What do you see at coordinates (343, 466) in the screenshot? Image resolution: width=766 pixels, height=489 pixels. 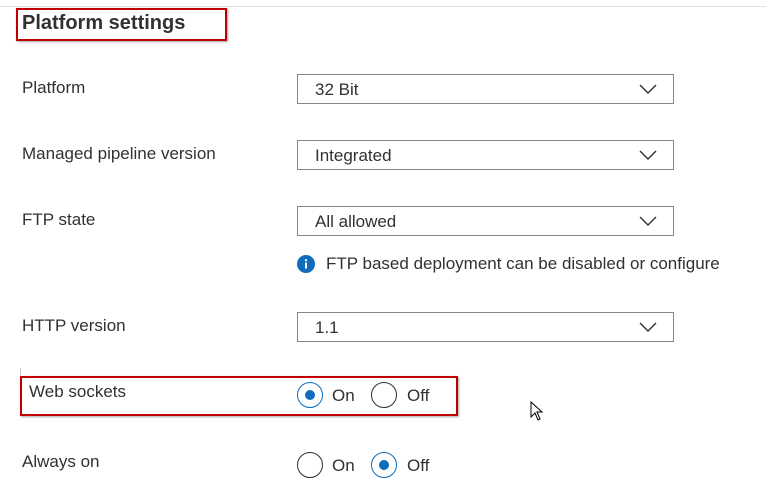 I see `alwayson-on-label: On` at bounding box center [343, 466].